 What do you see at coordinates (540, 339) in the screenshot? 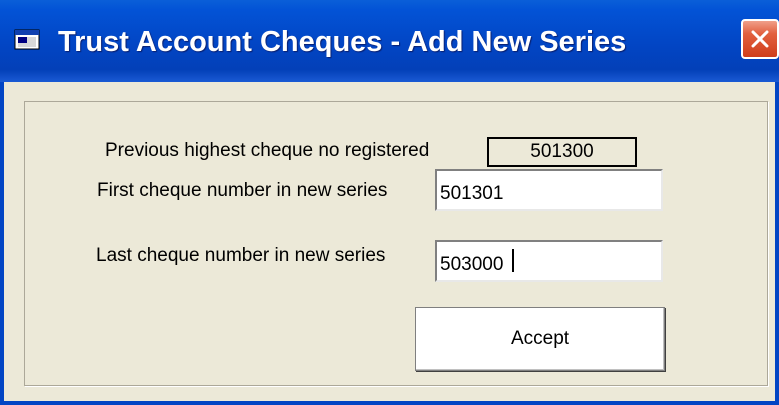
I see `accept-button: Accept` at bounding box center [540, 339].